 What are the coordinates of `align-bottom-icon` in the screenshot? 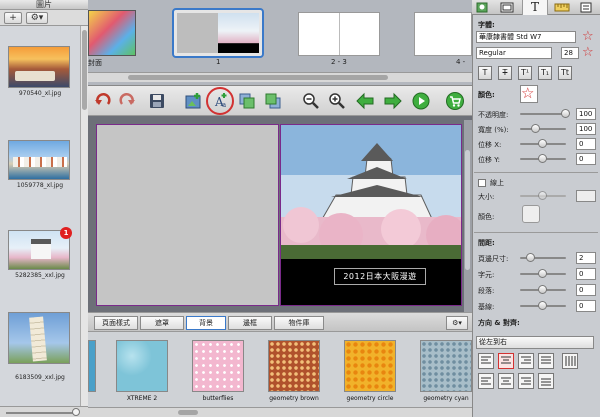 It's located at (546, 381).